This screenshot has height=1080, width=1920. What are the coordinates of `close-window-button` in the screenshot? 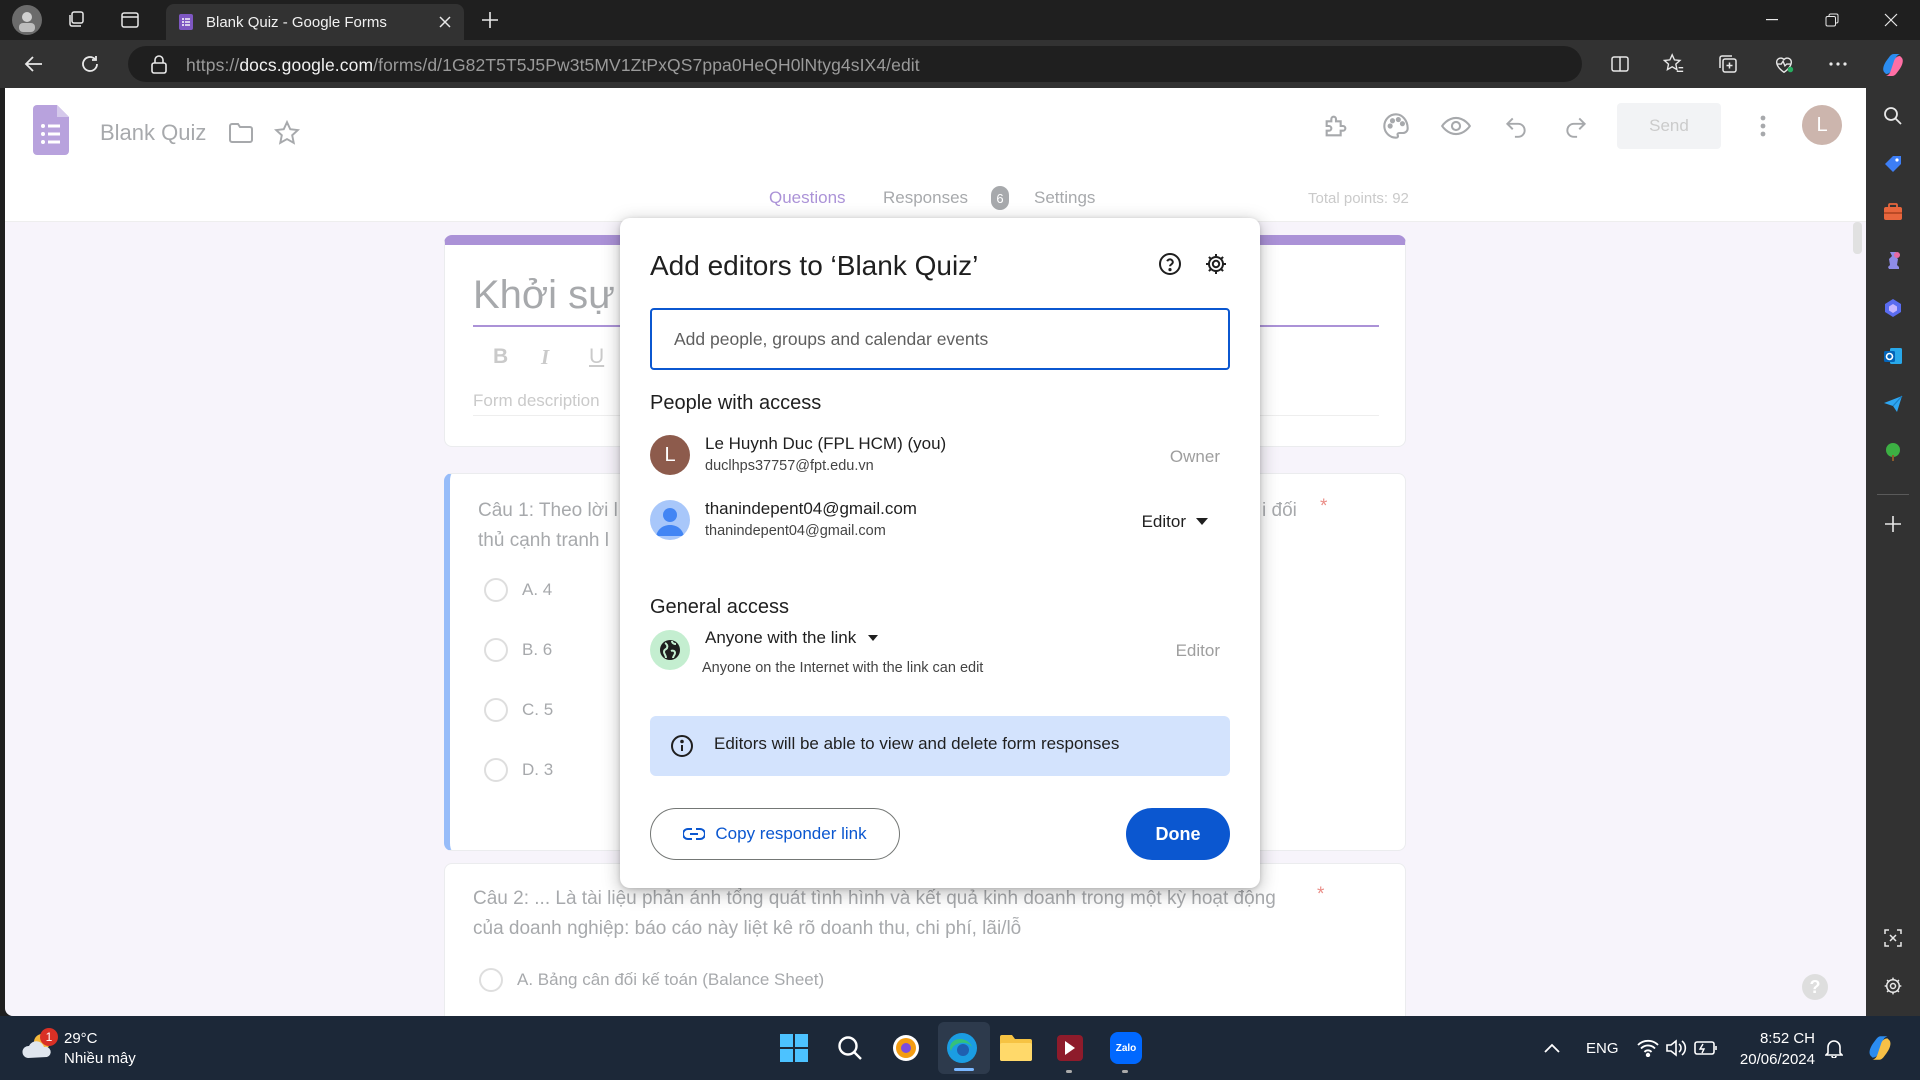 It's located at (1891, 20).